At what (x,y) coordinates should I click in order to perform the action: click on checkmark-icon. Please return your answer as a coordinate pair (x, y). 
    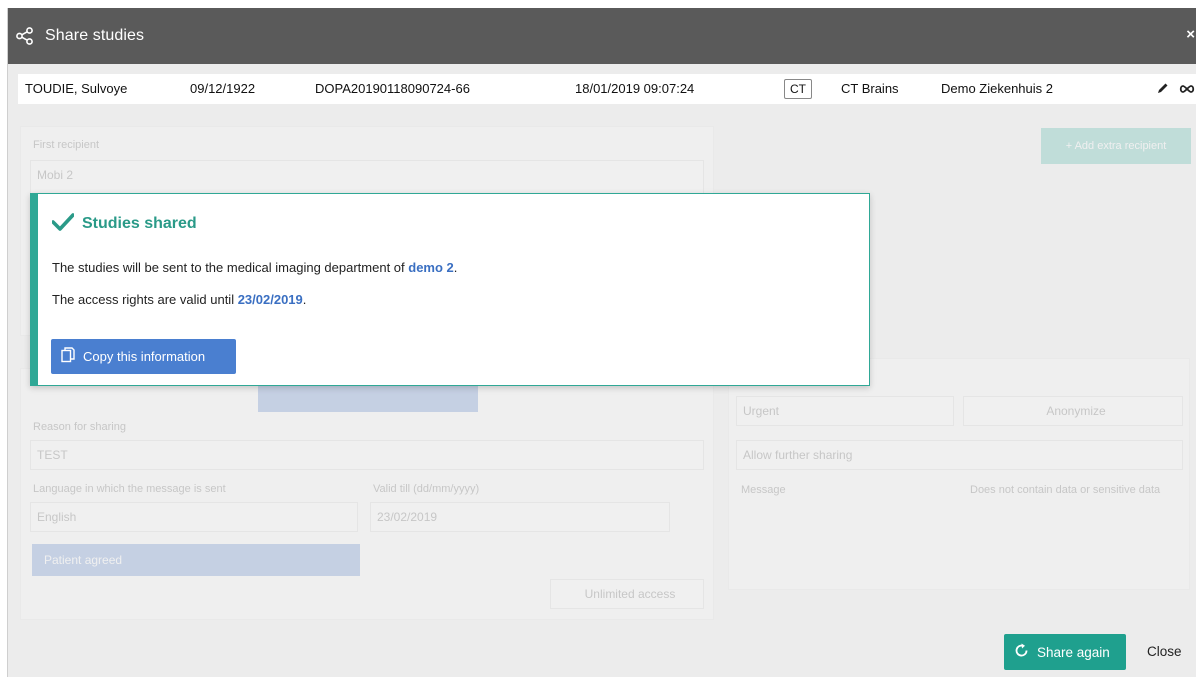
    Looking at the image, I should click on (63, 223).